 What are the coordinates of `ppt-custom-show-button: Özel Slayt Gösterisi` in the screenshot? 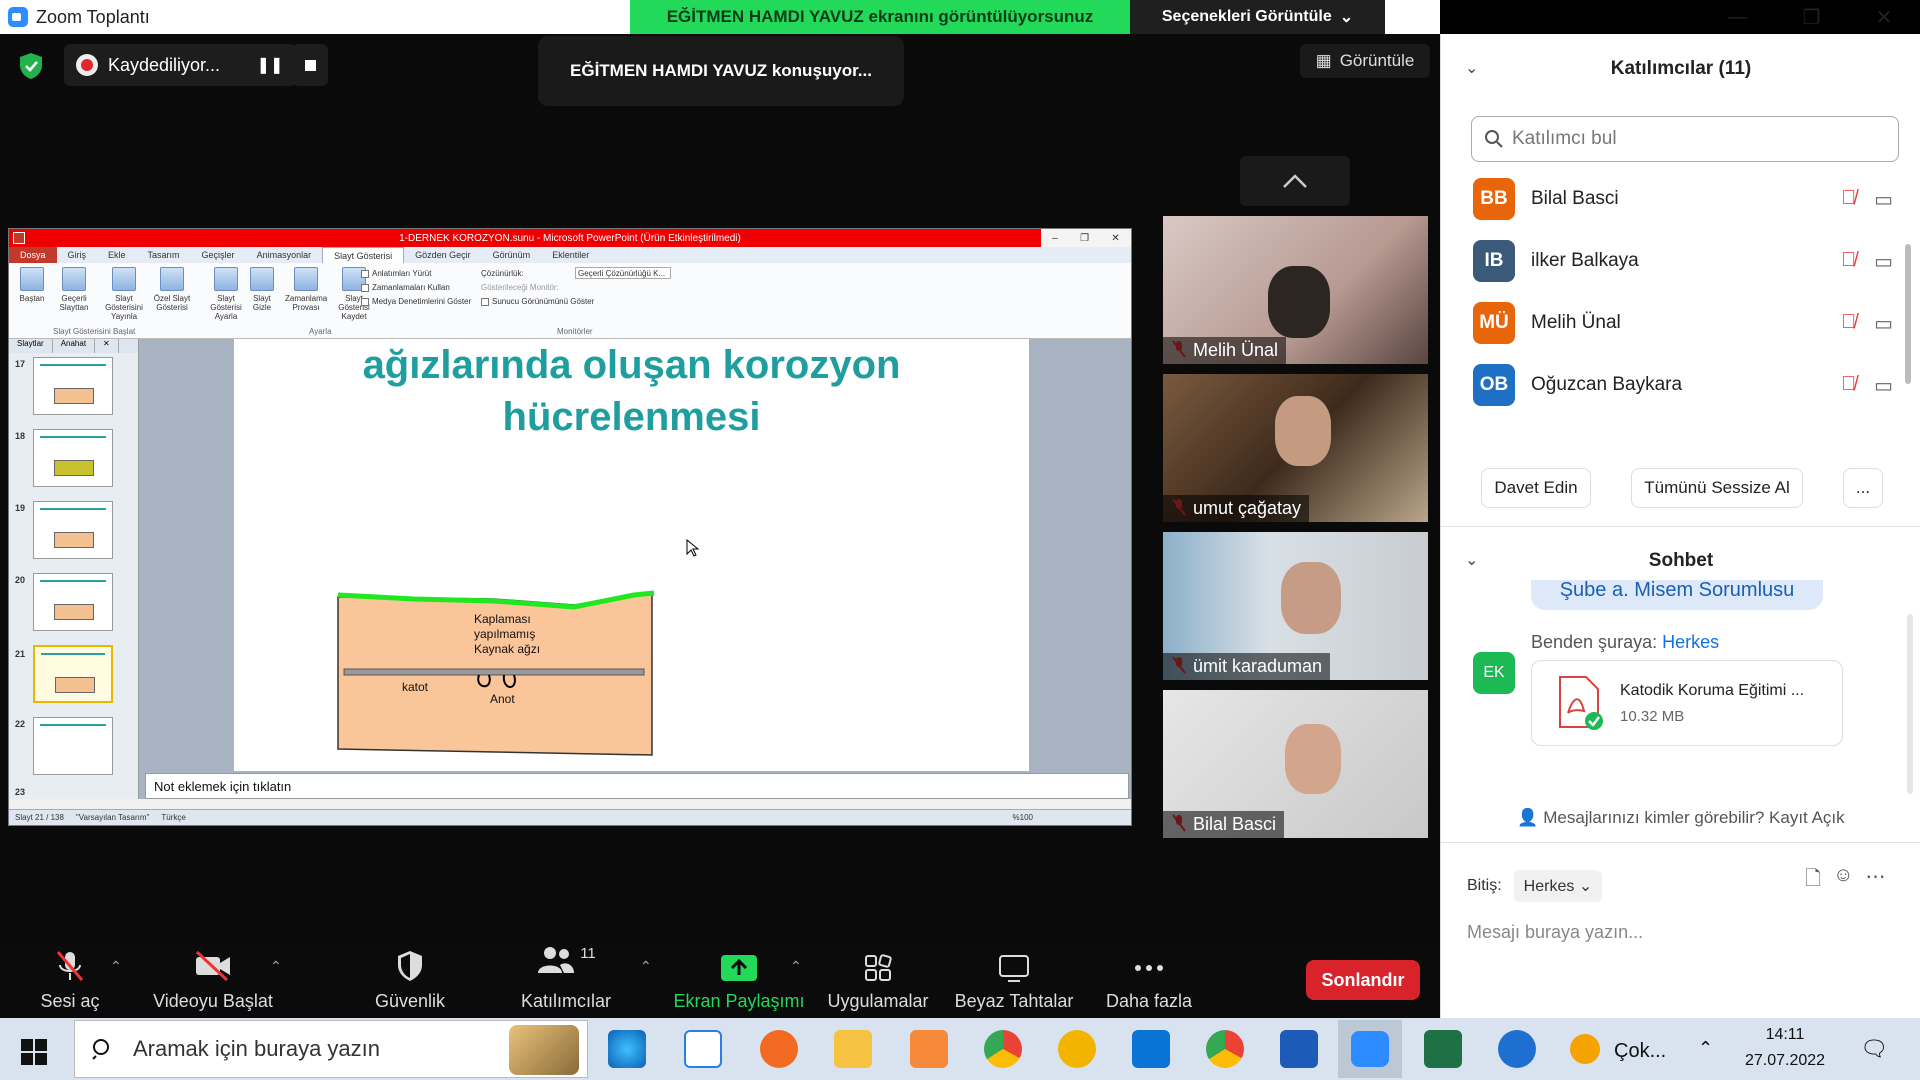 It's located at (172, 289).